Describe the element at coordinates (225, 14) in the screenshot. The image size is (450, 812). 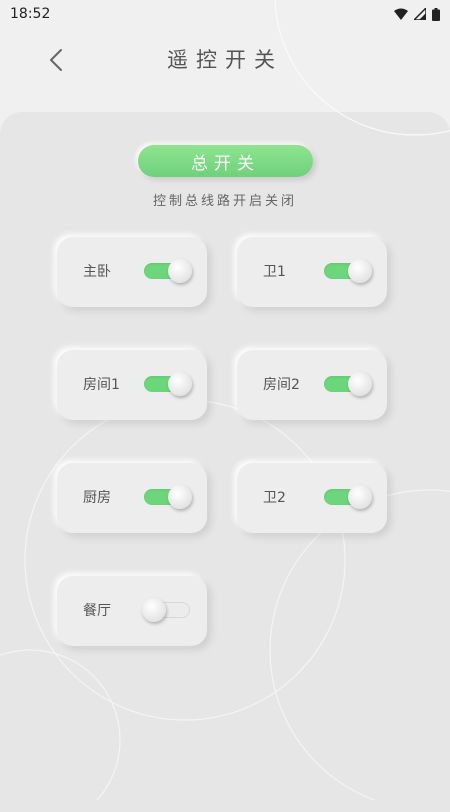
I see `status-bar: 18:52` at that location.